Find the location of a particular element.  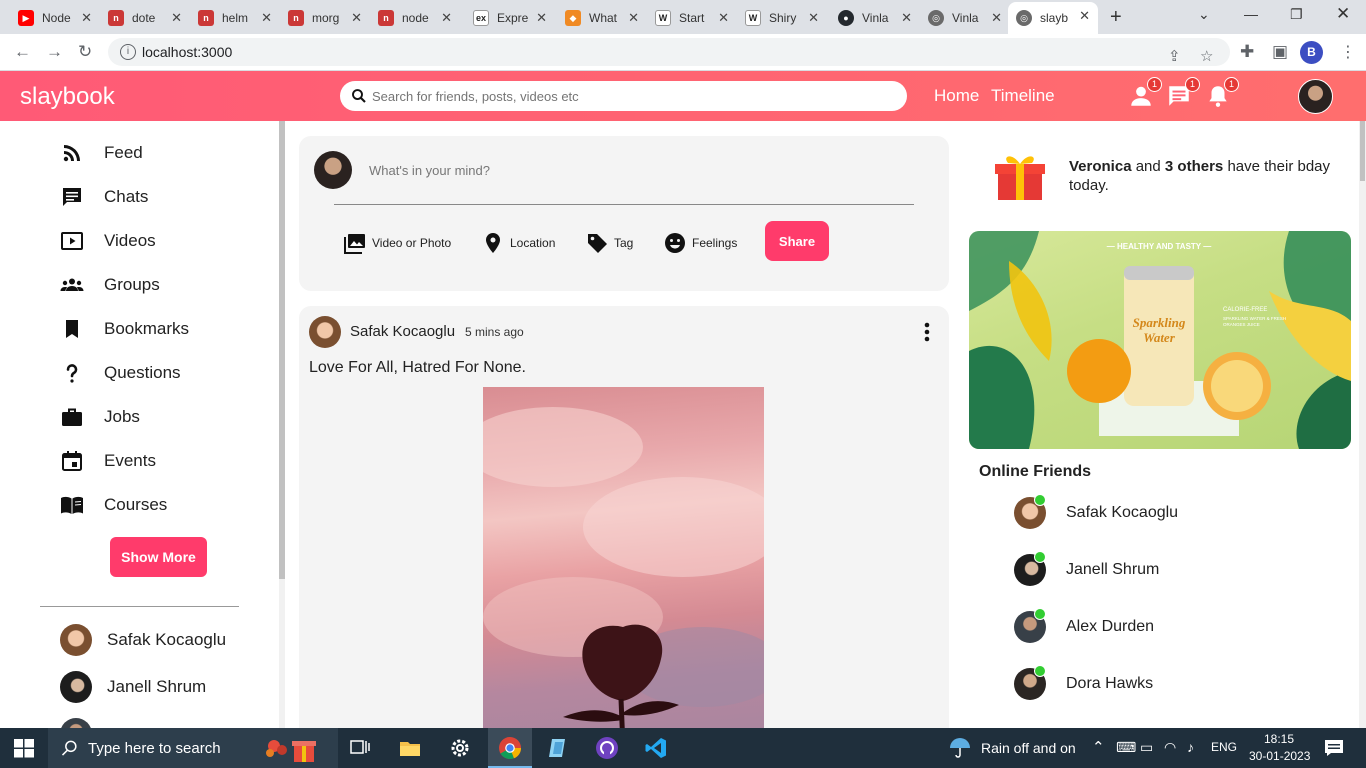

show-more-button: Show More is located at coordinates (158, 557).